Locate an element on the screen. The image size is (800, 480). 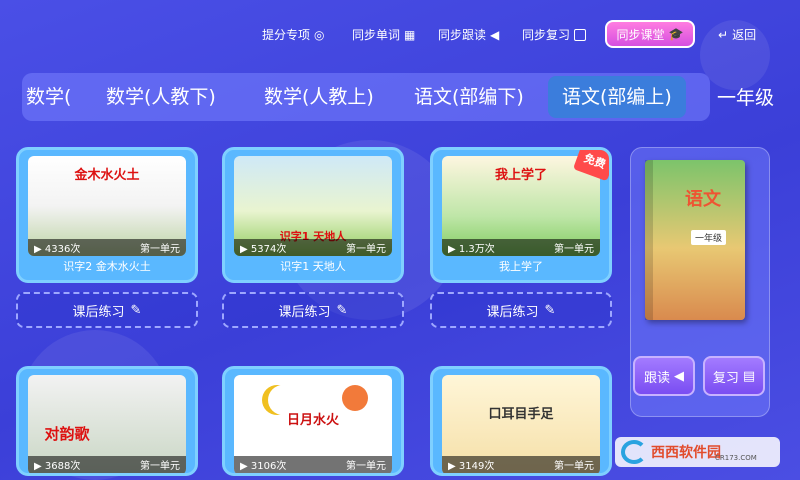
tab-sync-words: 同步单词 ▦ is located at coordinates (383, 34).